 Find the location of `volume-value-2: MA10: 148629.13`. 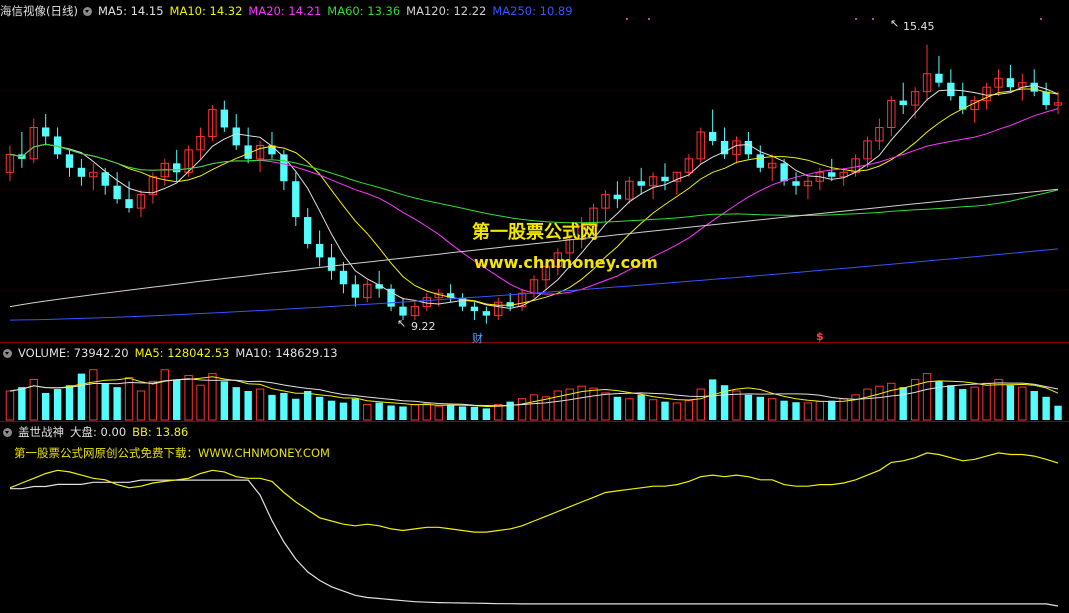

volume-value-2: MA10: 148629.13 is located at coordinates (286, 353).